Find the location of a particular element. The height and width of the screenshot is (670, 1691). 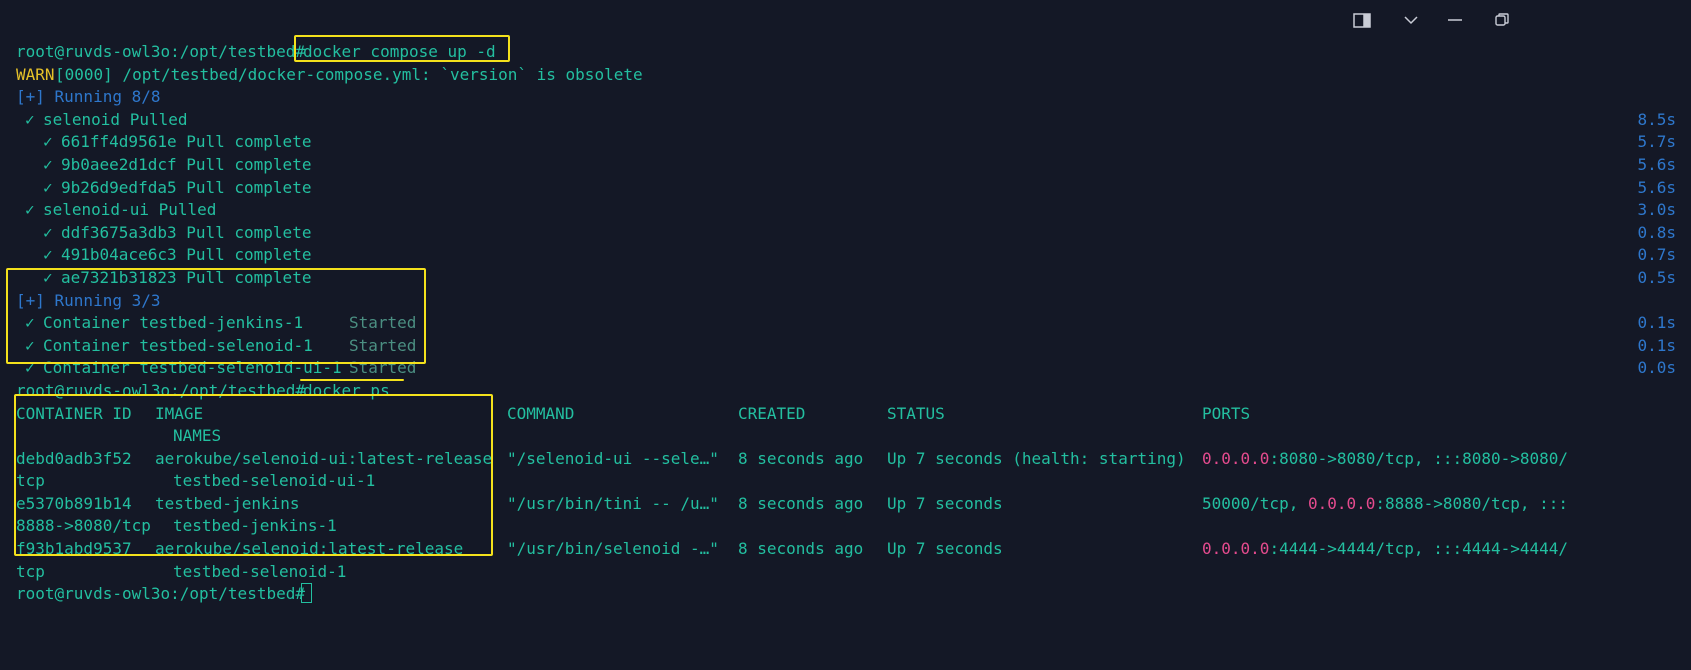

chevron-down-icon is located at coordinates (1411, 19).